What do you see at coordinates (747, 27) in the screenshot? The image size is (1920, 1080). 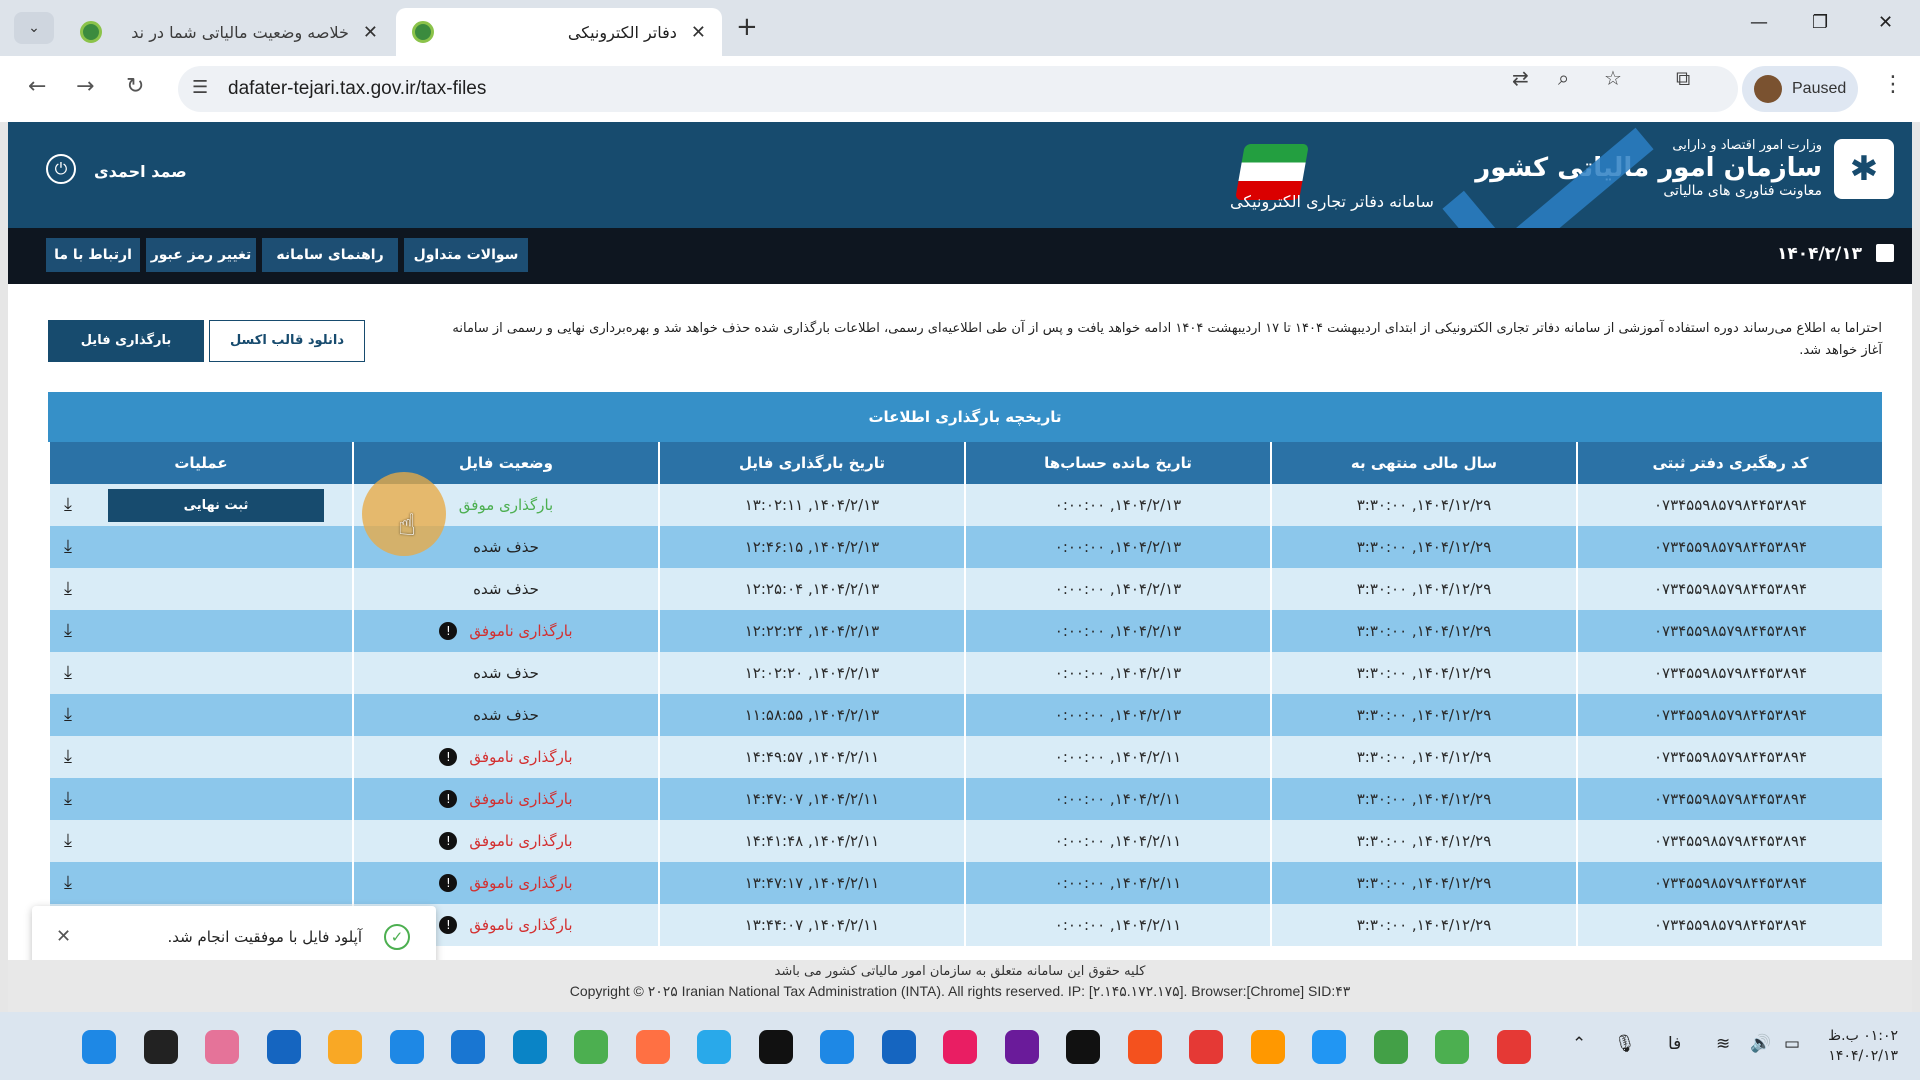 I see `new-tab-button: +` at bounding box center [747, 27].